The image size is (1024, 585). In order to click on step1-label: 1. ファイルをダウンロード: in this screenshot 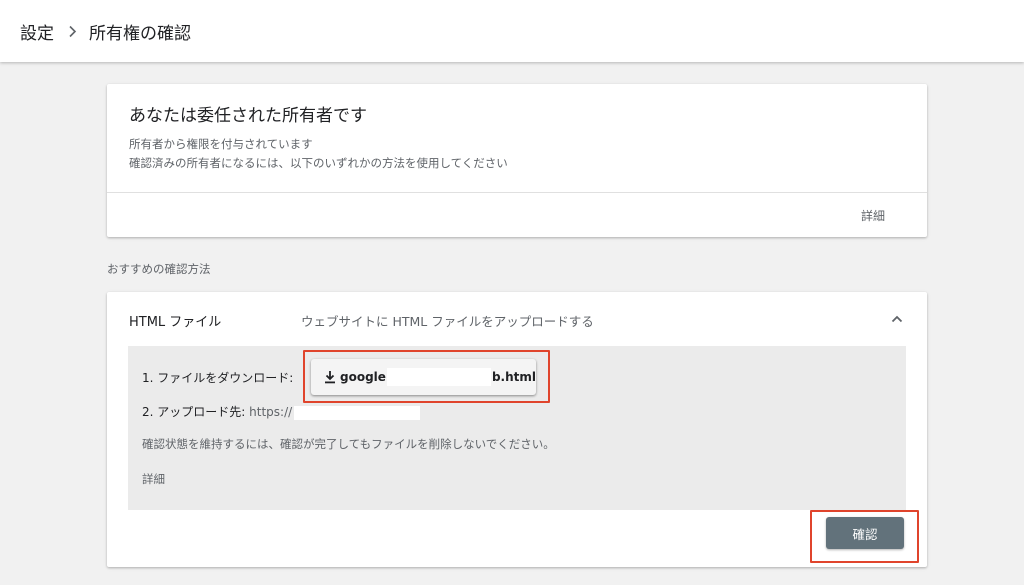, I will do `click(218, 378)`.